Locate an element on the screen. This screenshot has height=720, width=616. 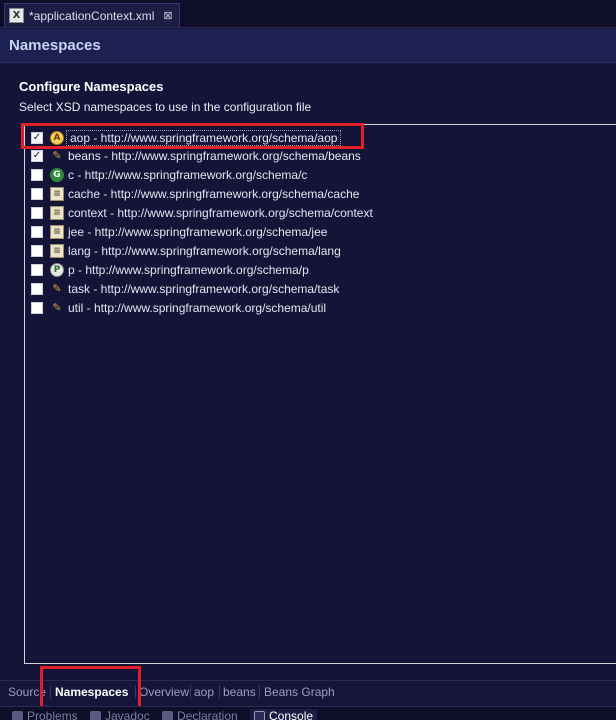
lang-icon: ≡ is located at coordinates (57, 250).